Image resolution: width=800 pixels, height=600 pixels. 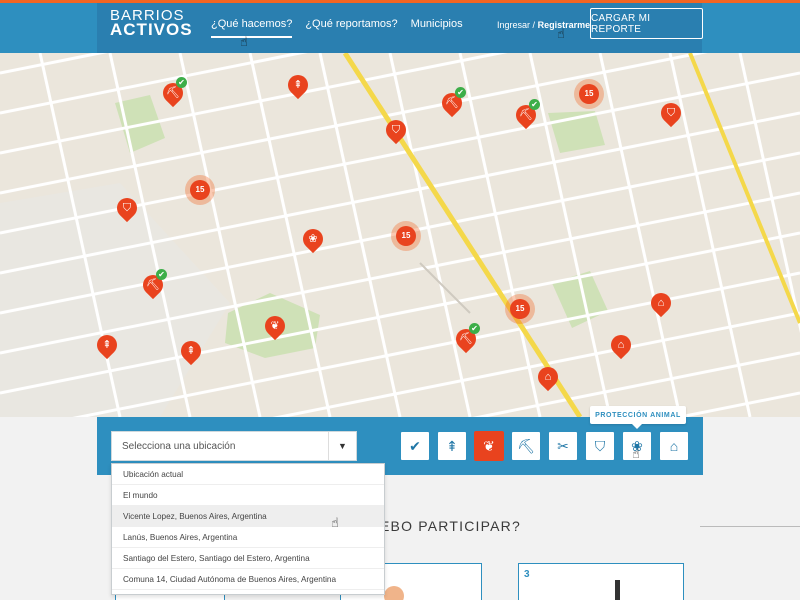 I want to click on check-icon: ✔, so click(x=415, y=445).